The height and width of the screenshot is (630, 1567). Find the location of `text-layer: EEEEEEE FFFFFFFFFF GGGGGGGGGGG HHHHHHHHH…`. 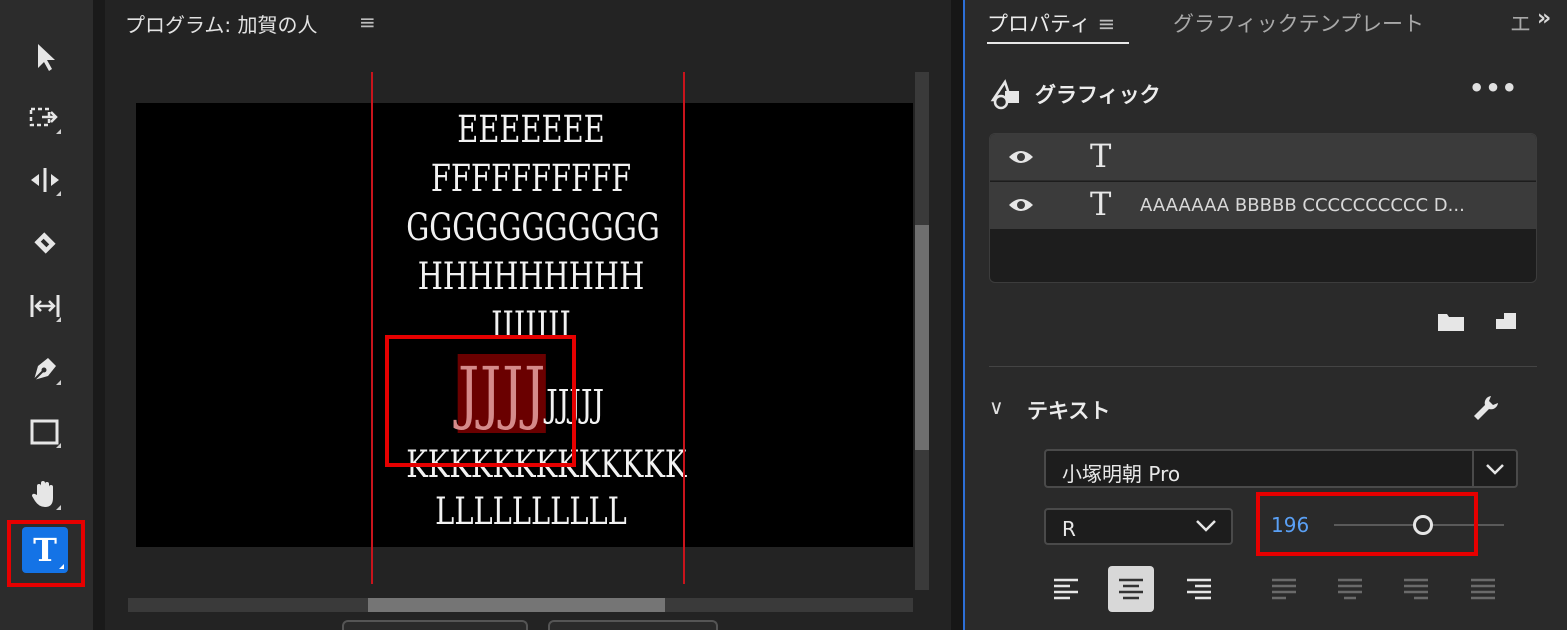

text-layer: EEEEEEE FFFFFFFFFF GGGGGGGGGGG HHHHHHHHH… is located at coordinates (531, 323).